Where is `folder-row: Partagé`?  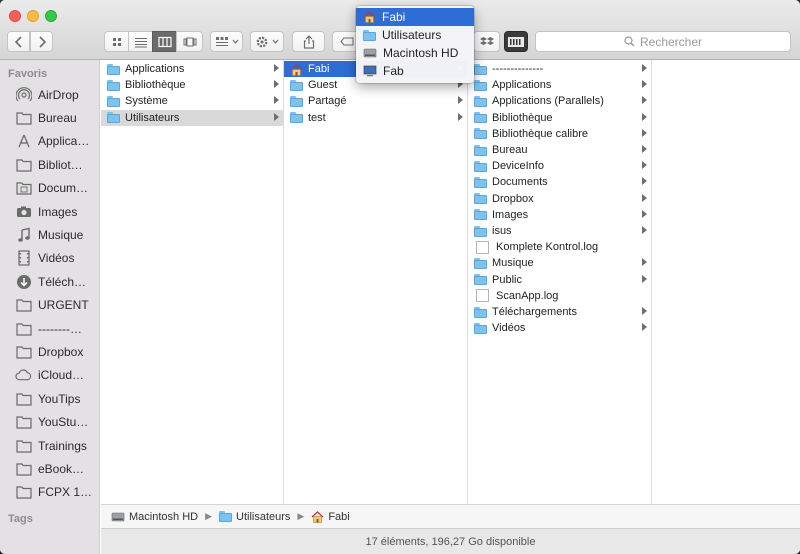 folder-row: Partagé is located at coordinates (375, 101).